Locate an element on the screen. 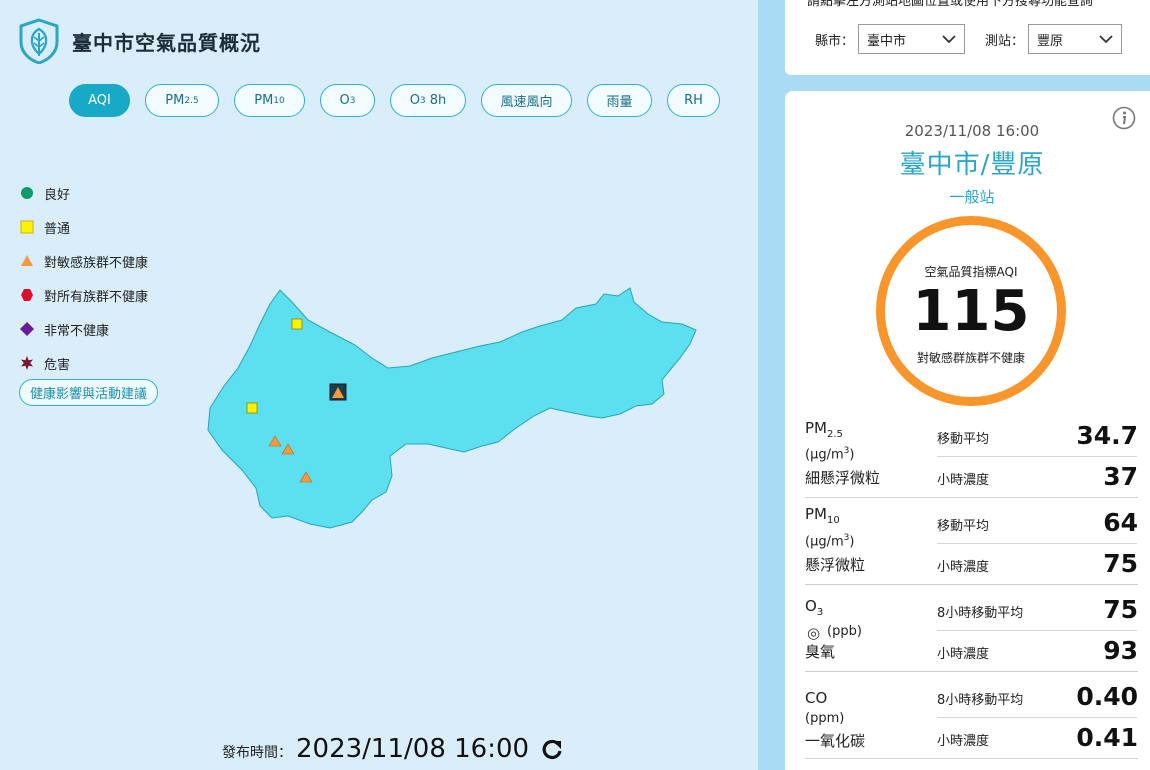 This screenshot has height=770, width=1150. legend-item: 非常不健康 is located at coordinates (84, 329).